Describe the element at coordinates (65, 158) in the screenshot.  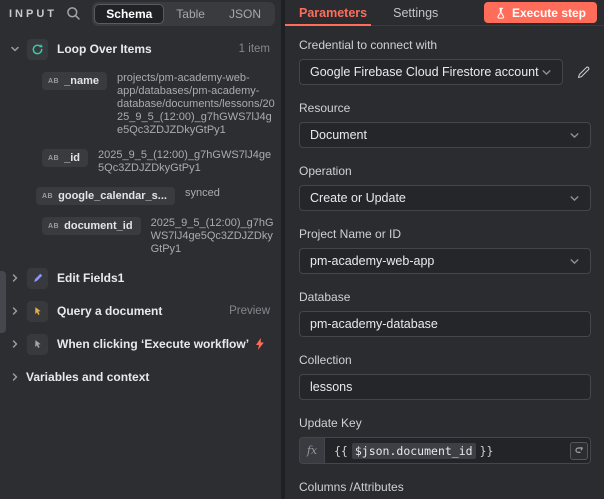
I see `field-pill: AB _id` at that location.